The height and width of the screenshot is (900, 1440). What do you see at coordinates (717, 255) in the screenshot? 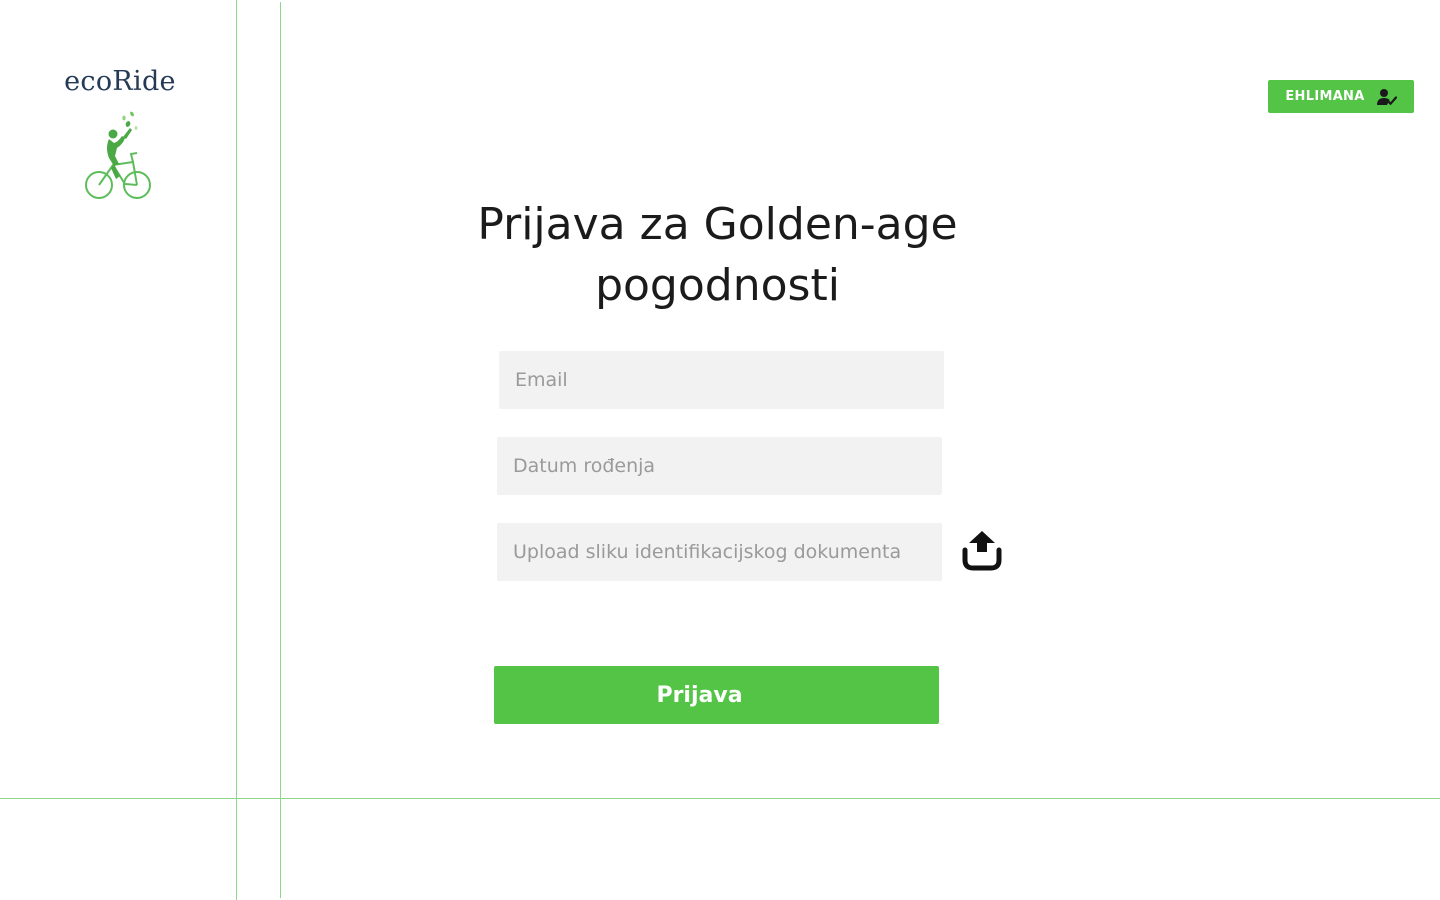
I see `page-title: Prijava za Golden-age pogodnosti` at bounding box center [717, 255].